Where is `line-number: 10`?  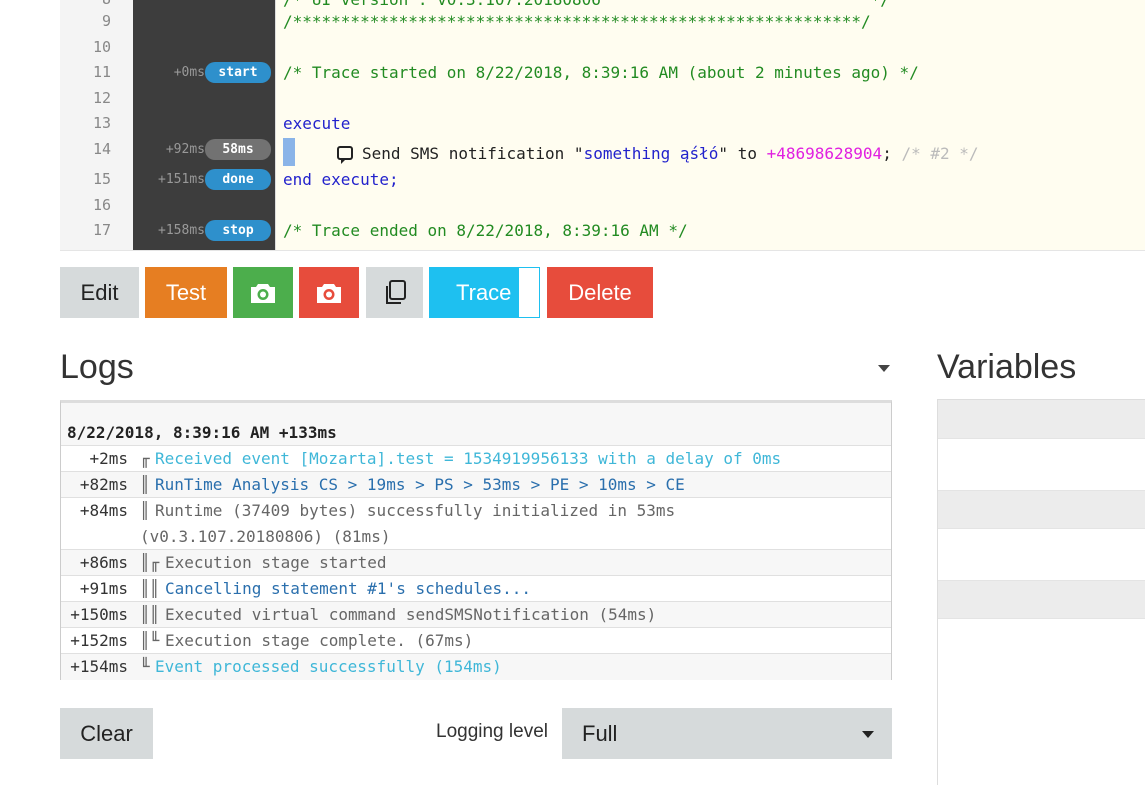 line-number: 10 is located at coordinates (101, 47).